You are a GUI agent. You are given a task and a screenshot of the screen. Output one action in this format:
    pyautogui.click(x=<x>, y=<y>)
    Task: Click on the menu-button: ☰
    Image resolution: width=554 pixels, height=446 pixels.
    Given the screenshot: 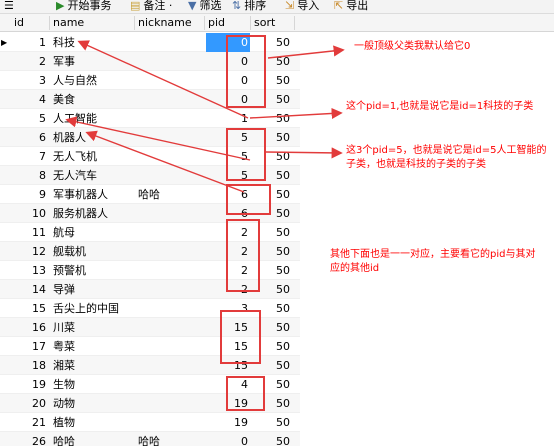 What is the action you would take?
    pyautogui.click(x=9, y=6)
    